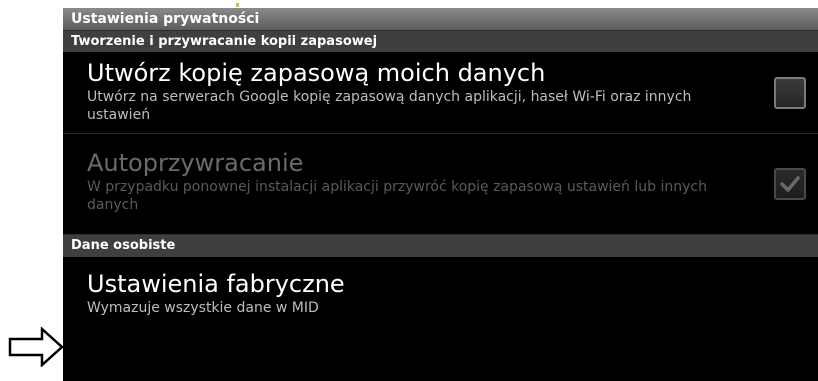 This screenshot has height=381, width=818. I want to click on checkmark-icon, so click(790, 184).